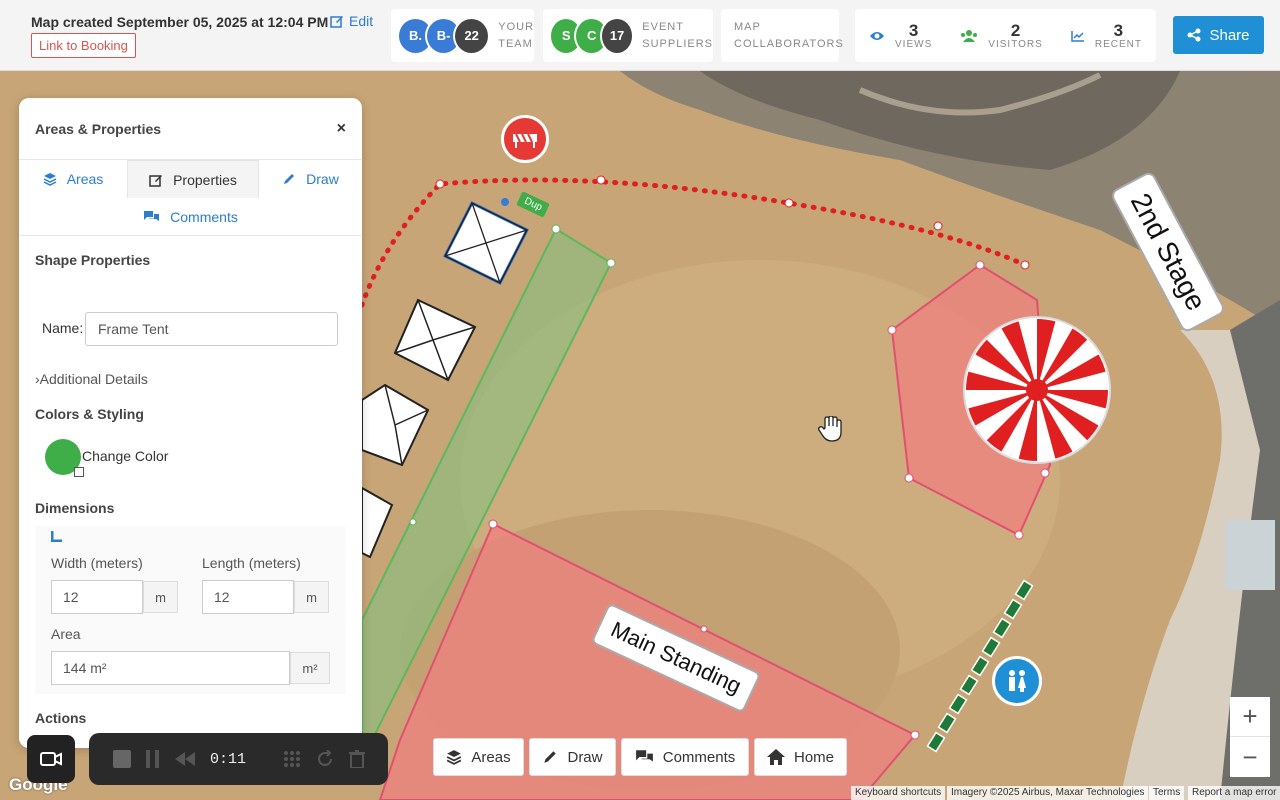 Image resolution: width=1280 pixels, height=800 pixels. What do you see at coordinates (1250, 717) in the screenshot?
I see `zoom-in-button: +` at bounding box center [1250, 717].